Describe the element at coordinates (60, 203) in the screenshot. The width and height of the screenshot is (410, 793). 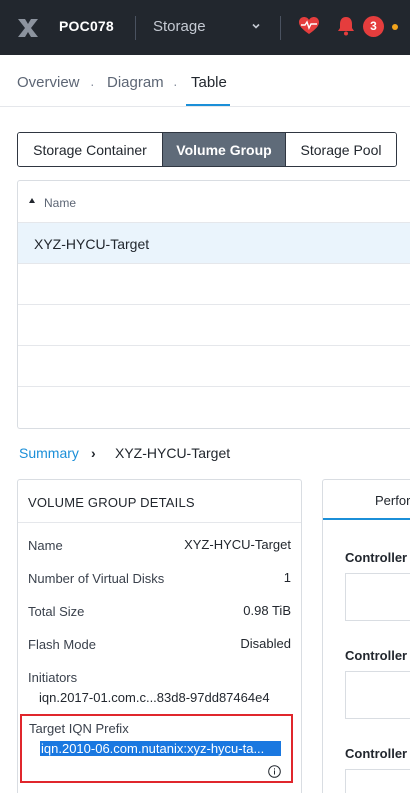
I see `column-header-name: Name` at that location.